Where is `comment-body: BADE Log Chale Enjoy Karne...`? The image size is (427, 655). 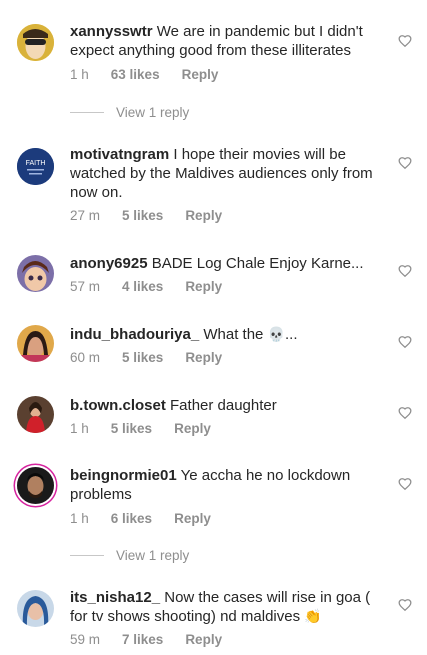 comment-body: BADE Log Chale Enjoy Karne... is located at coordinates (257, 263).